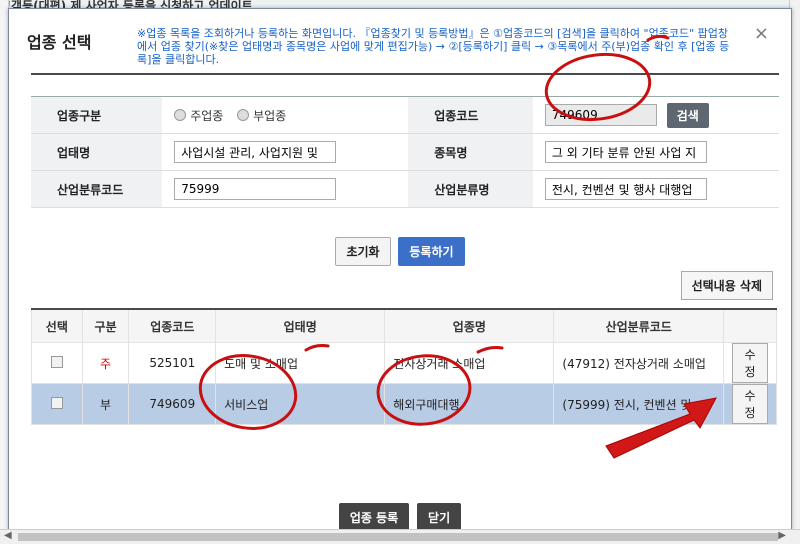  I want to click on reset-button: 초기화, so click(363, 251).